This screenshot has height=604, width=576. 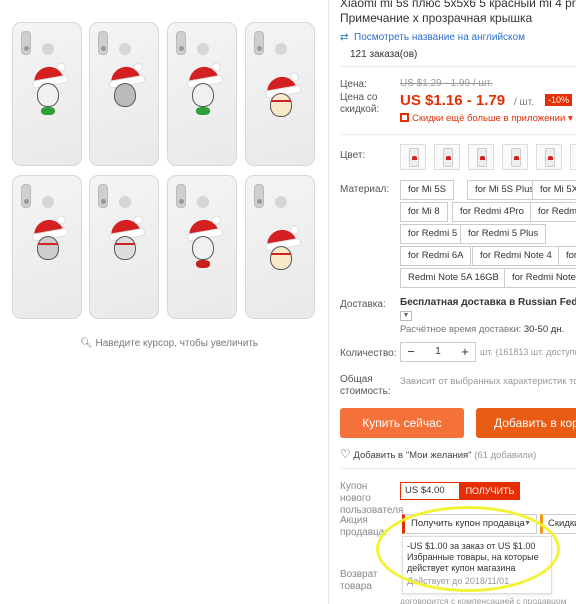 What do you see at coordinates (559, 100) in the screenshot?
I see `discount-badge: -10%` at bounding box center [559, 100].